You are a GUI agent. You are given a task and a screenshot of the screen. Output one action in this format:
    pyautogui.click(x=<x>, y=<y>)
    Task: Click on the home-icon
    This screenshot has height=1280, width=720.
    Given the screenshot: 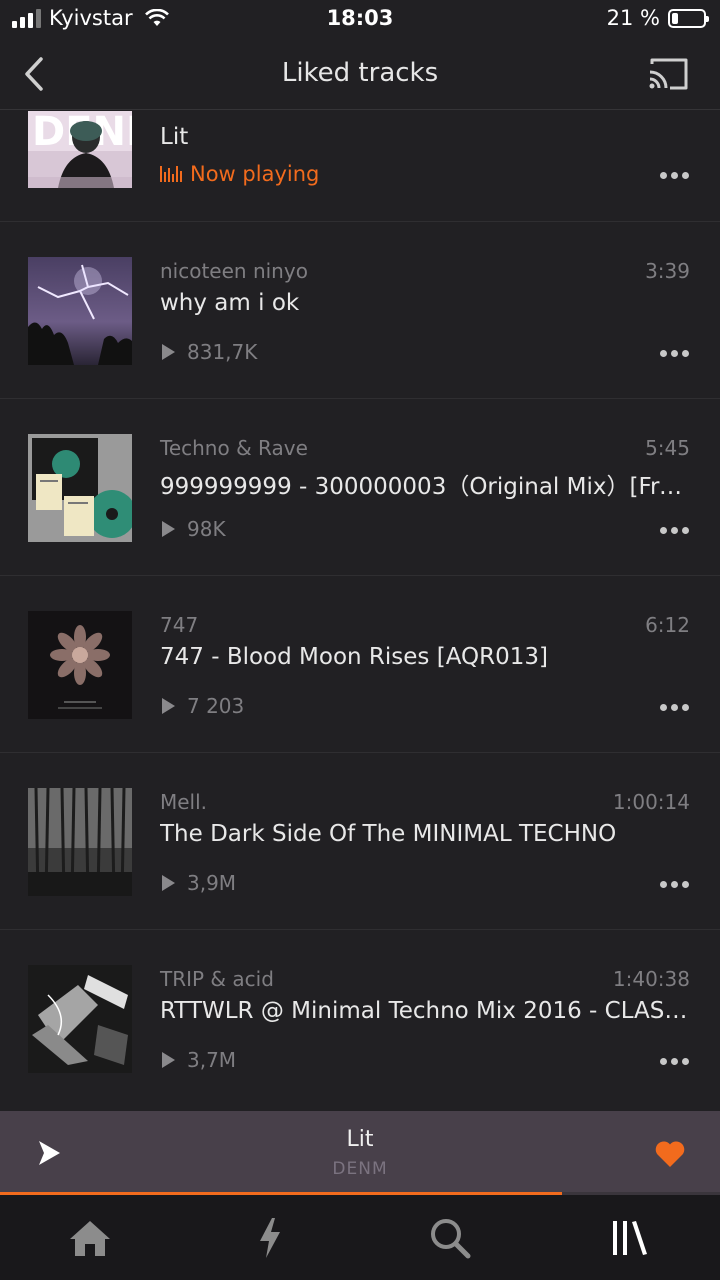 What is the action you would take?
    pyautogui.click(x=90, y=1238)
    